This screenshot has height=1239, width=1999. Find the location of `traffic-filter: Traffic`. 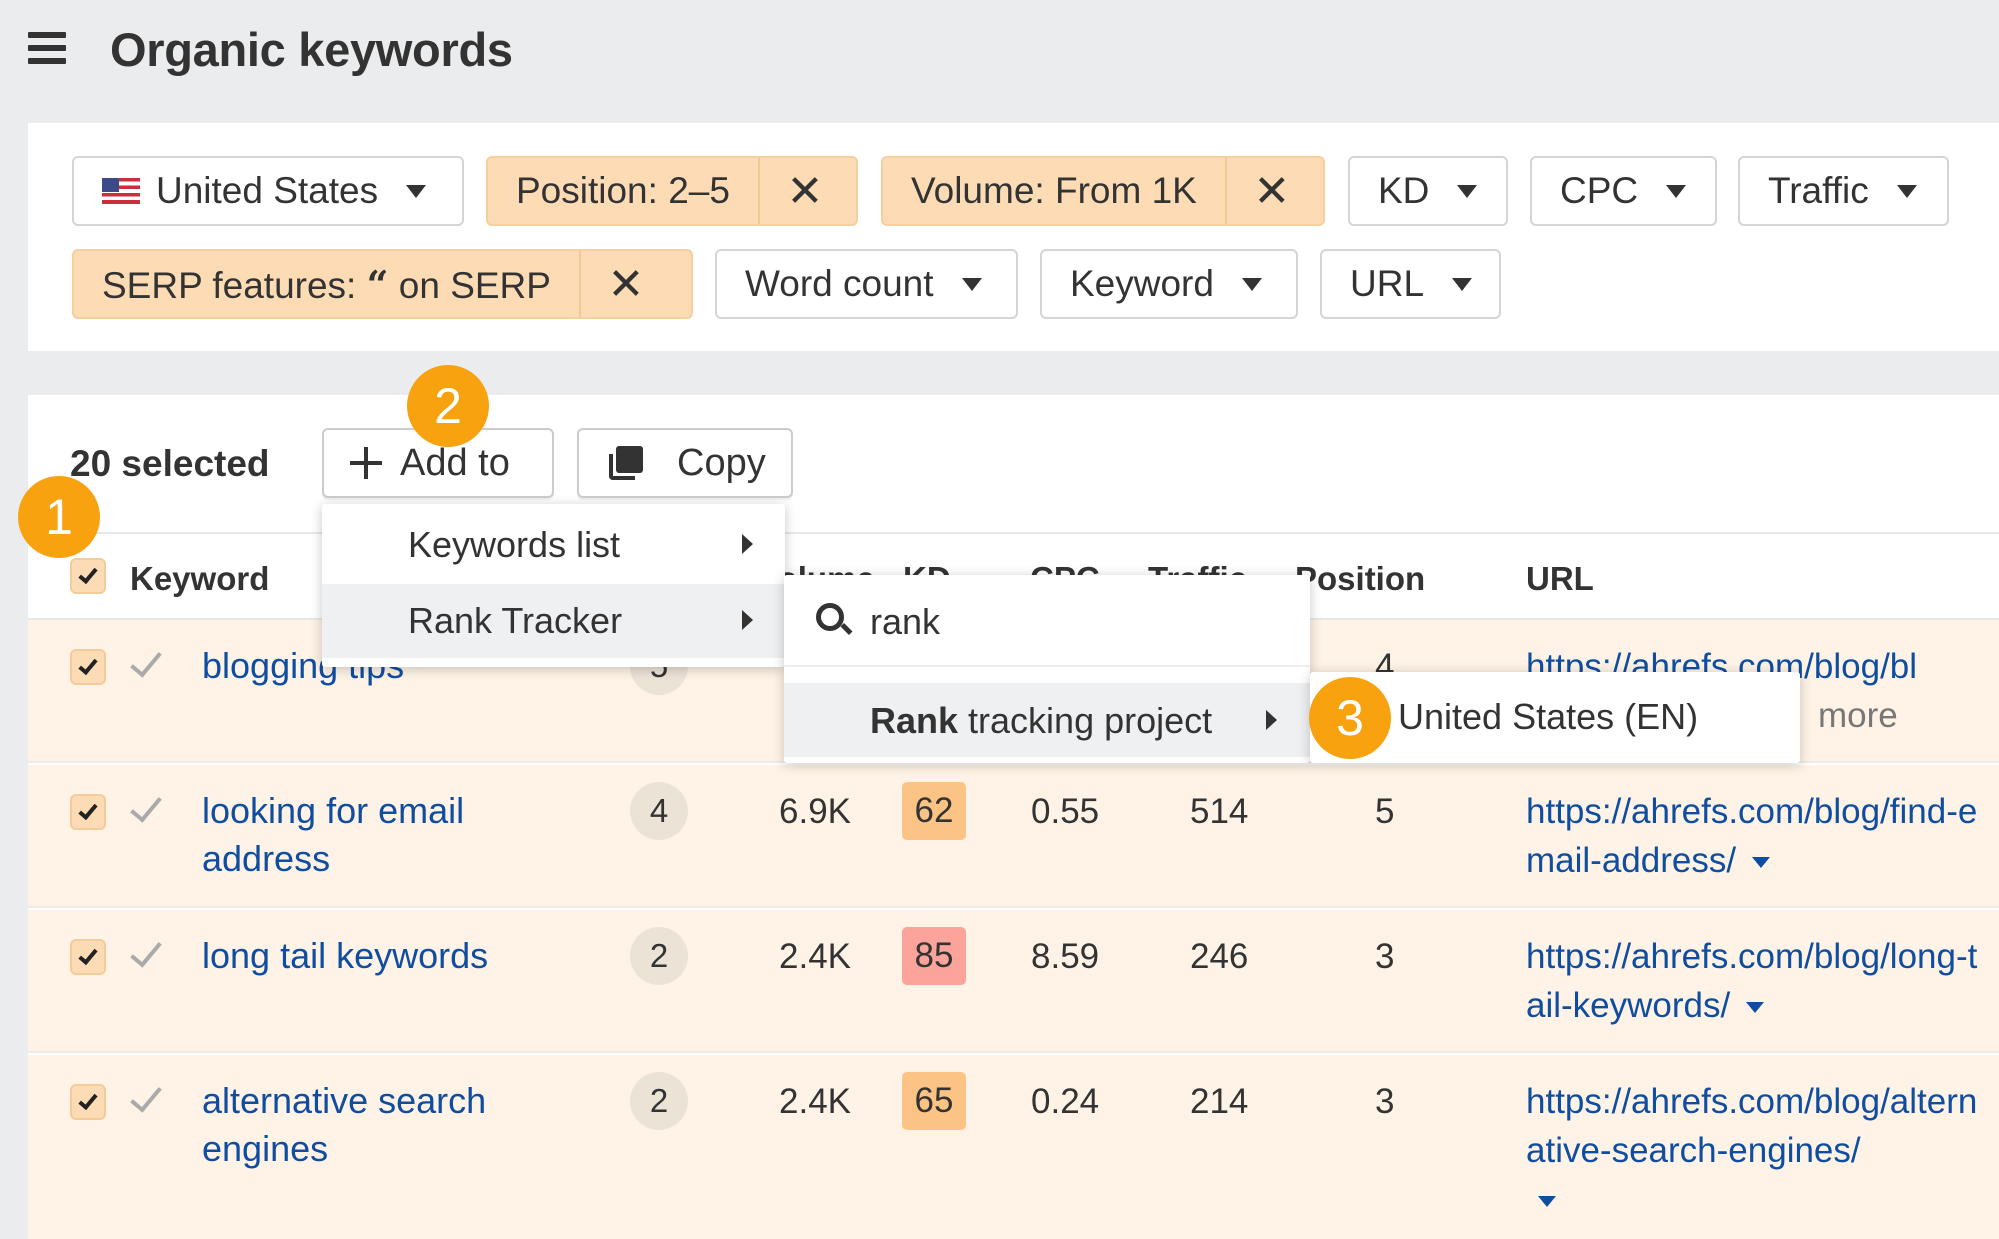

traffic-filter: Traffic is located at coordinates (1843, 191).